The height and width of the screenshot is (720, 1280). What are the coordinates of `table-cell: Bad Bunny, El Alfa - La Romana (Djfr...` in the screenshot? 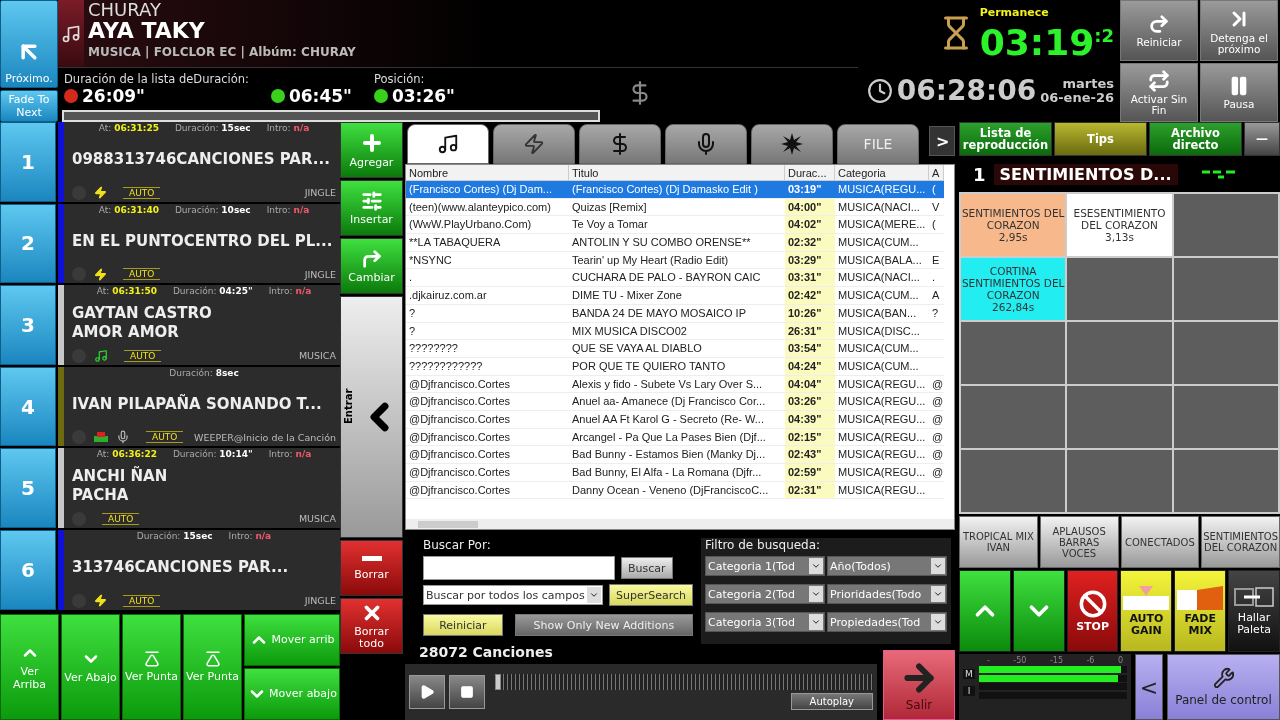 It's located at (677, 473).